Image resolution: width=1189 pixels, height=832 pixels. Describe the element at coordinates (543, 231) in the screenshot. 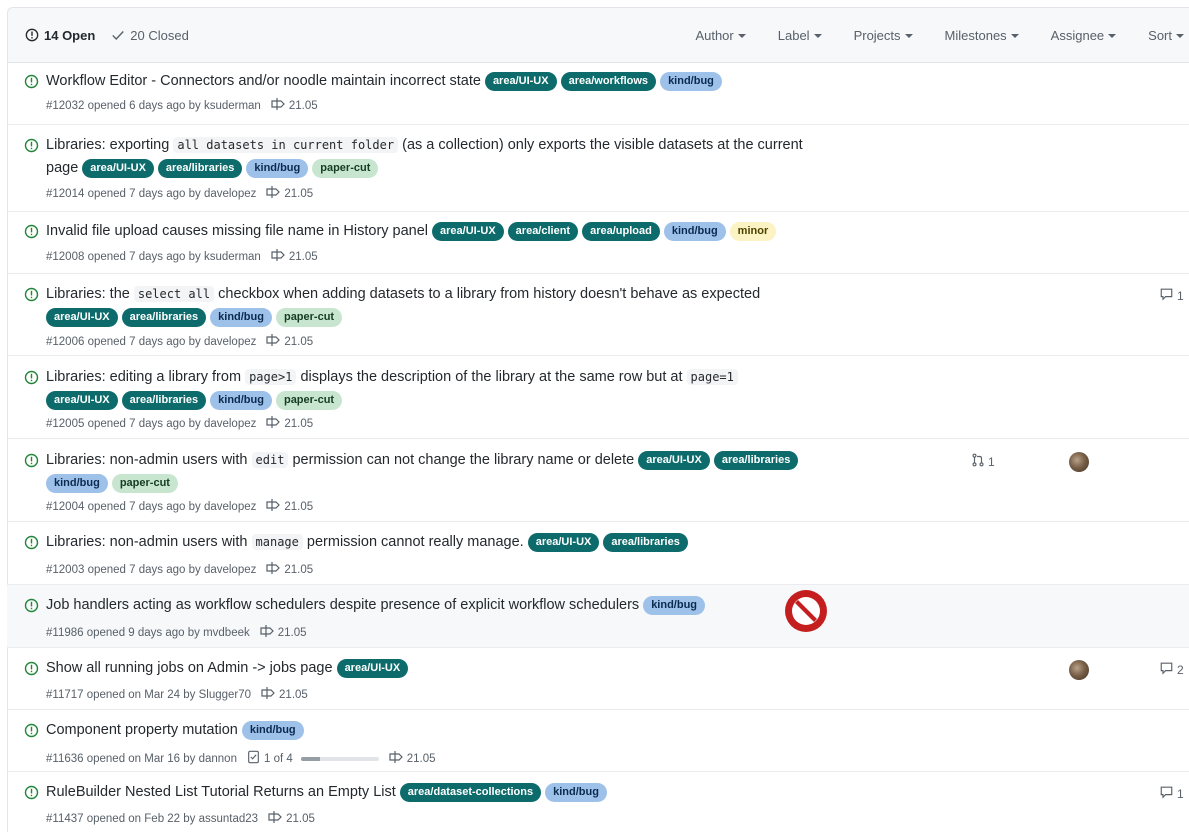

I see `issue-label: area/client` at that location.